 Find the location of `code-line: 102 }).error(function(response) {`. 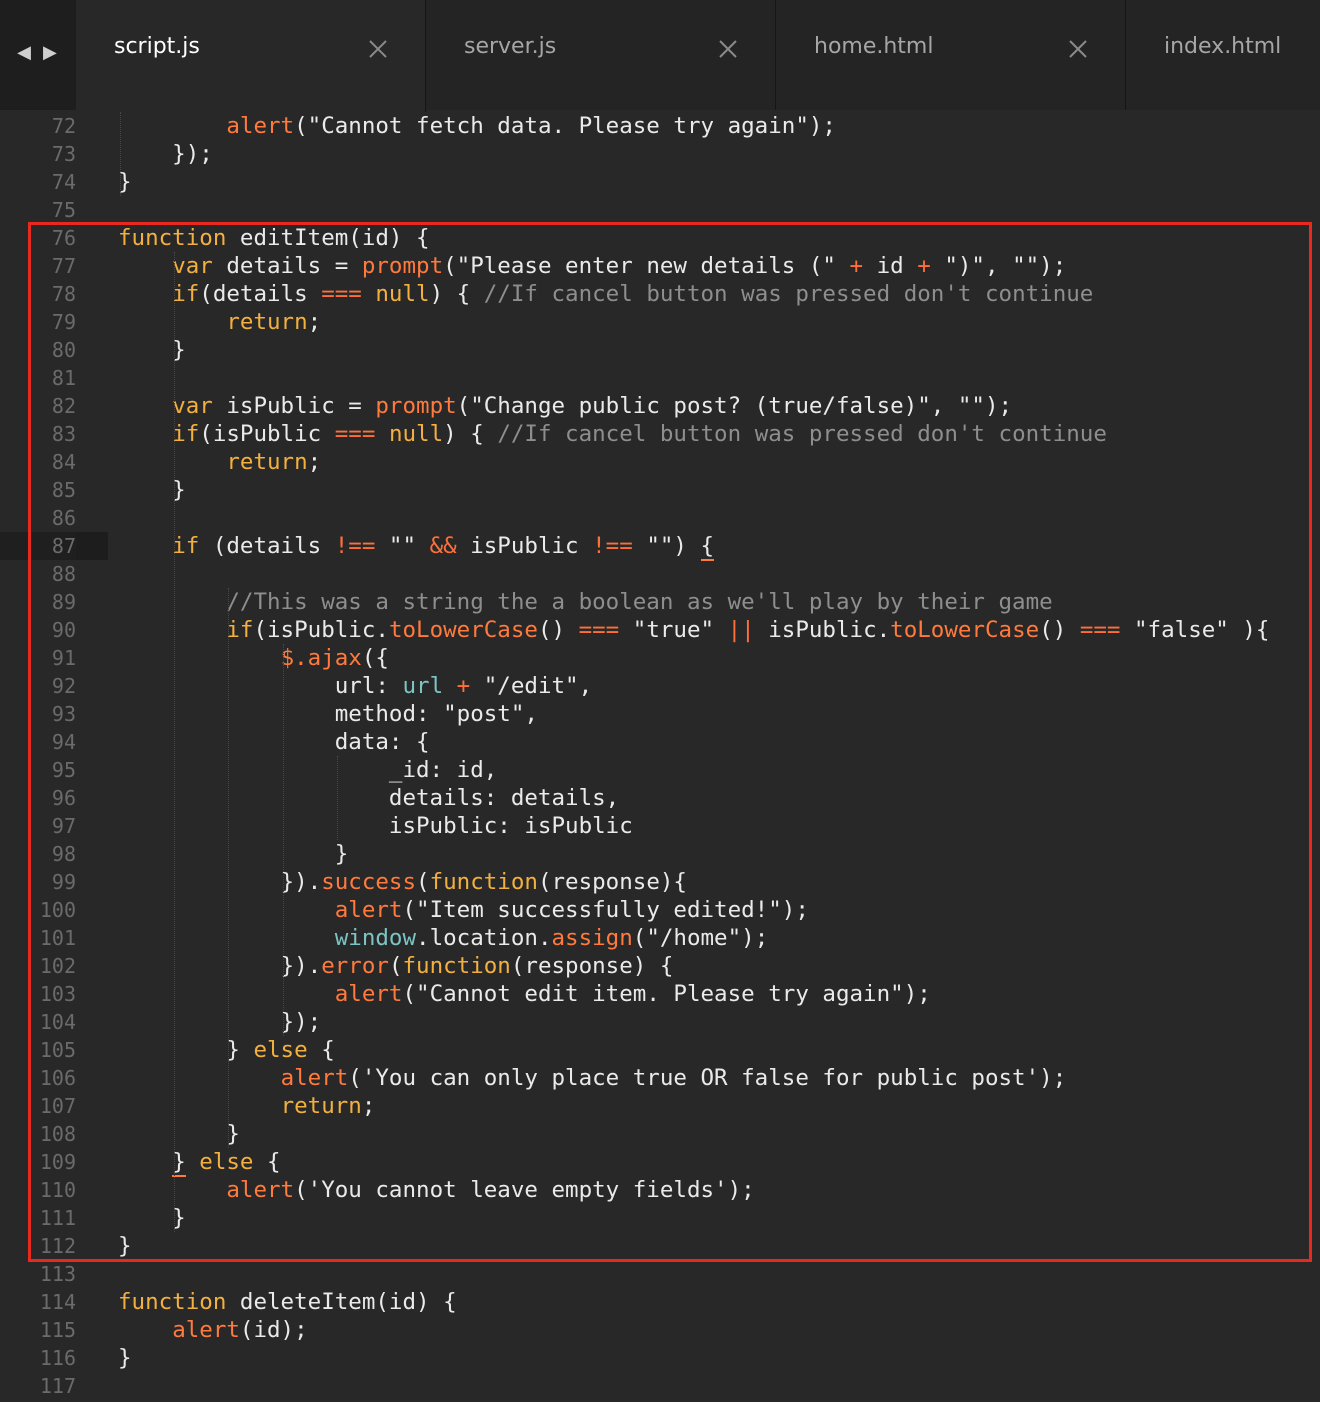

code-line: 102 }).error(function(response) { is located at coordinates (660, 966).